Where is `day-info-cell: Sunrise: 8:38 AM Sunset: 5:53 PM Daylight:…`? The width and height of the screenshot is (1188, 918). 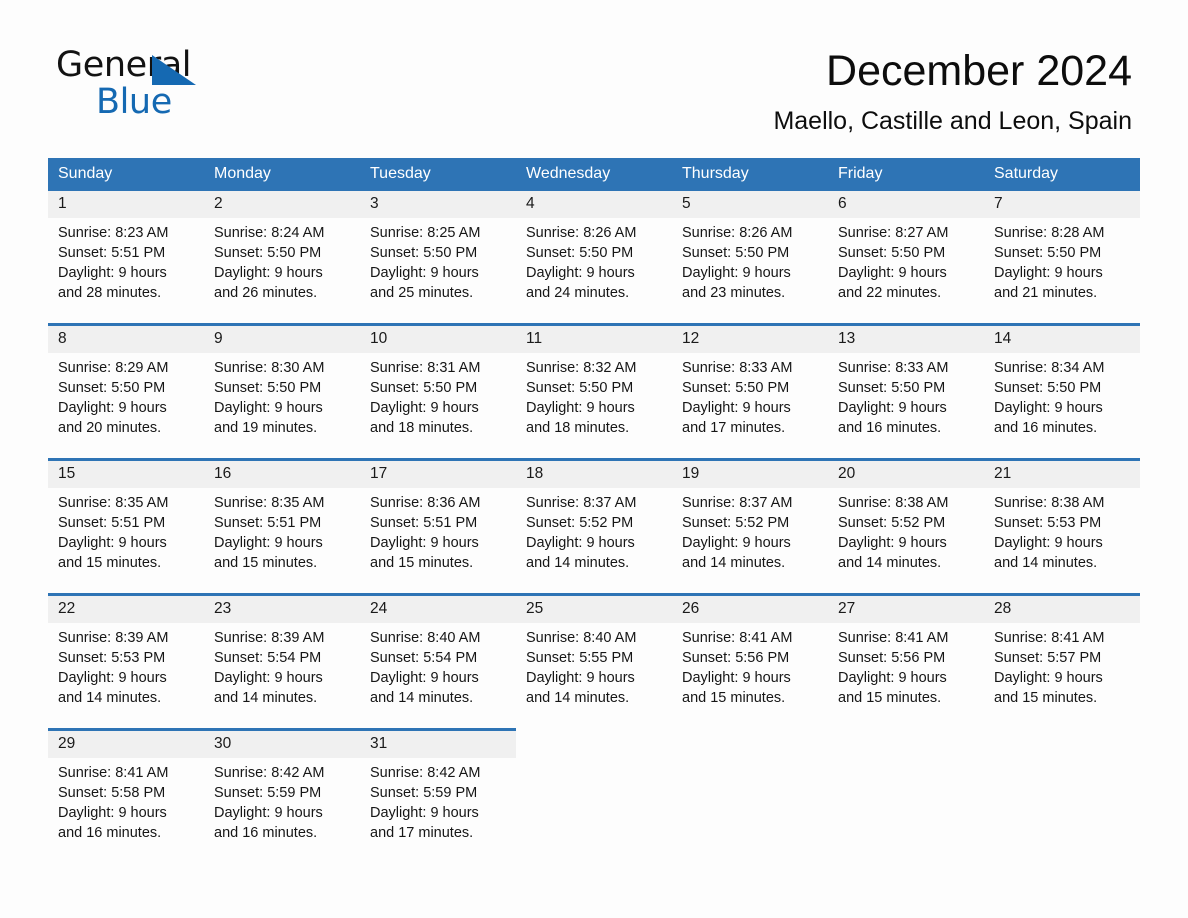 day-info-cell: Sunrise: 8:38 AM Sunset: 5:53 PM Daylight:… is located at coordinates (1062, 541).